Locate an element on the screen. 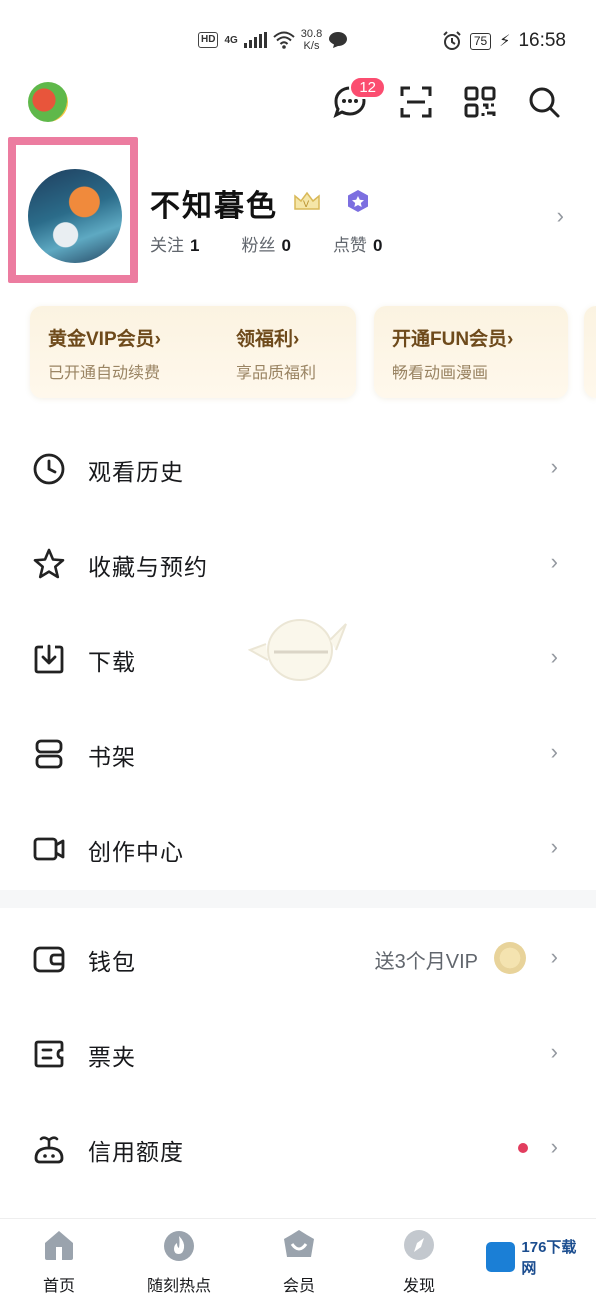 This screenshot has height=1296, width=596. profile-section: 不知暮色 V 关注 1 粉丝 0 点赞 0 › is located at coordinates (298, 211).